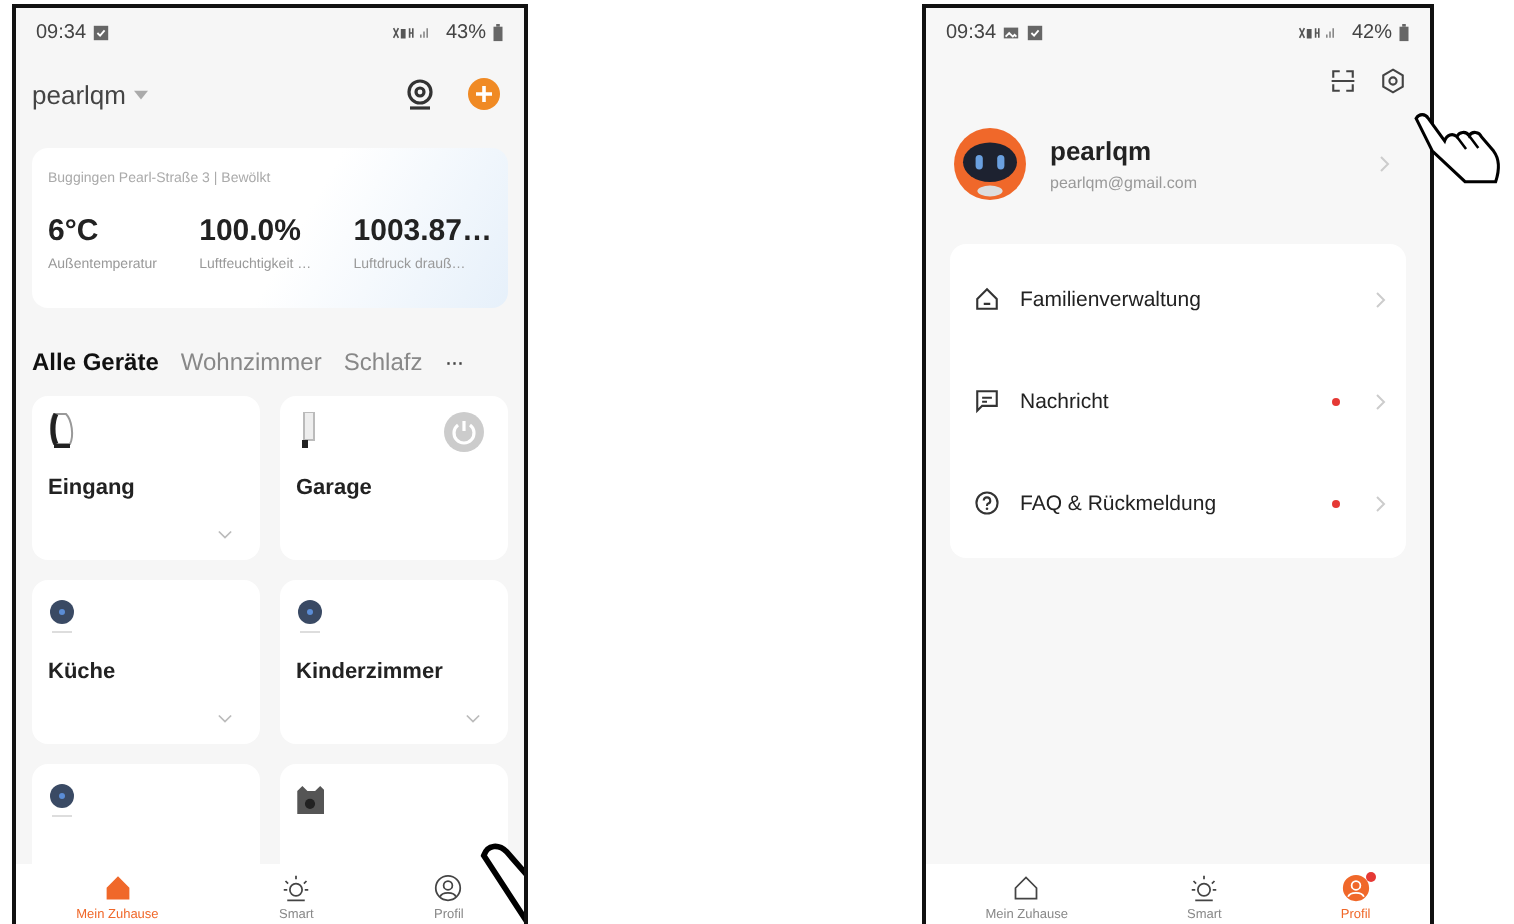 The width and height of the screenshot is (1514, 924). I want to click on camera-icon, so click(420, 94).